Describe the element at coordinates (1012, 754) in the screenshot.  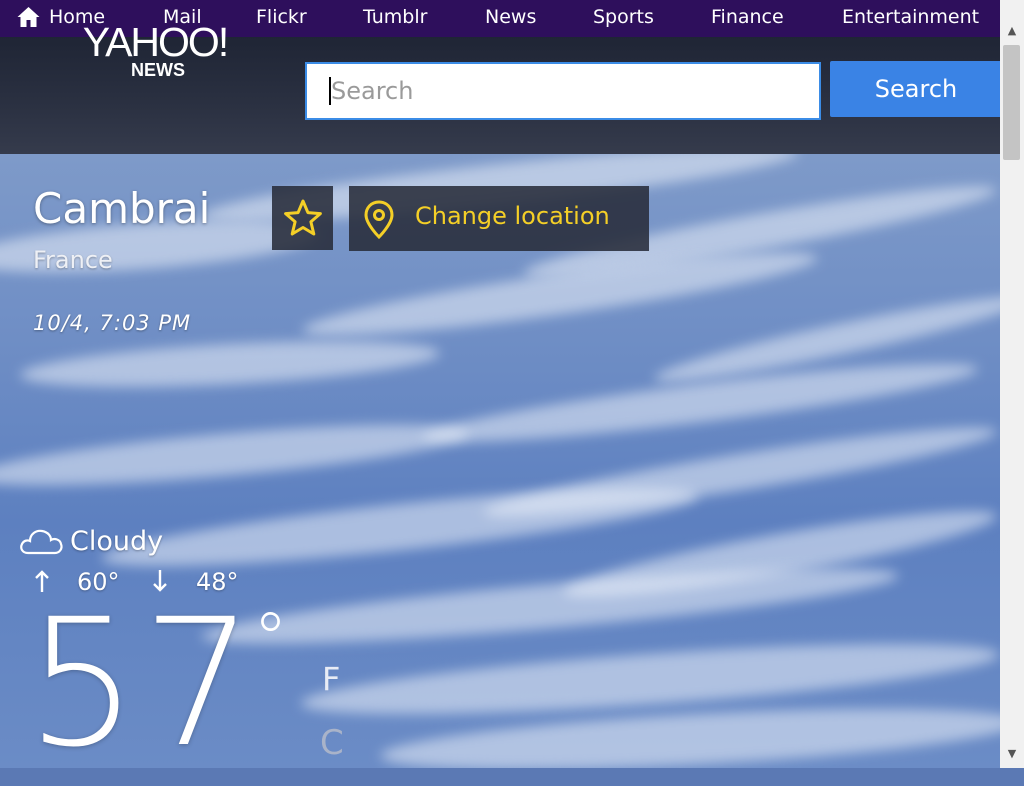
I see `scroll-down-arrow-icon: ▼` at that location.